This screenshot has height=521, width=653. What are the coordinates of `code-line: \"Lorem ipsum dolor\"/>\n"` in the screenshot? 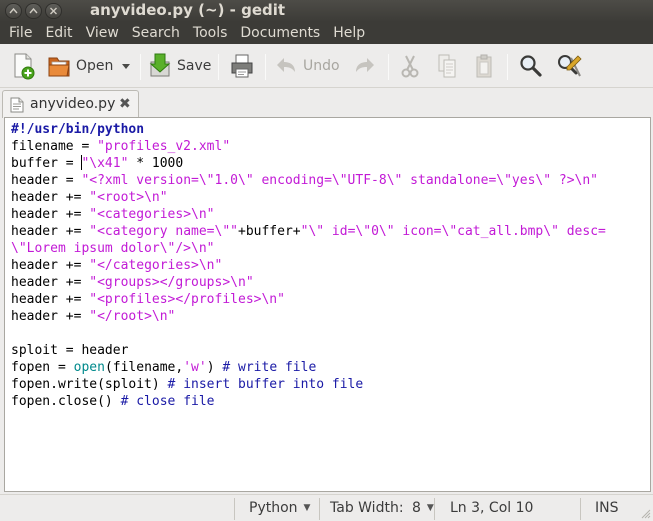 It's located at (113, 248).